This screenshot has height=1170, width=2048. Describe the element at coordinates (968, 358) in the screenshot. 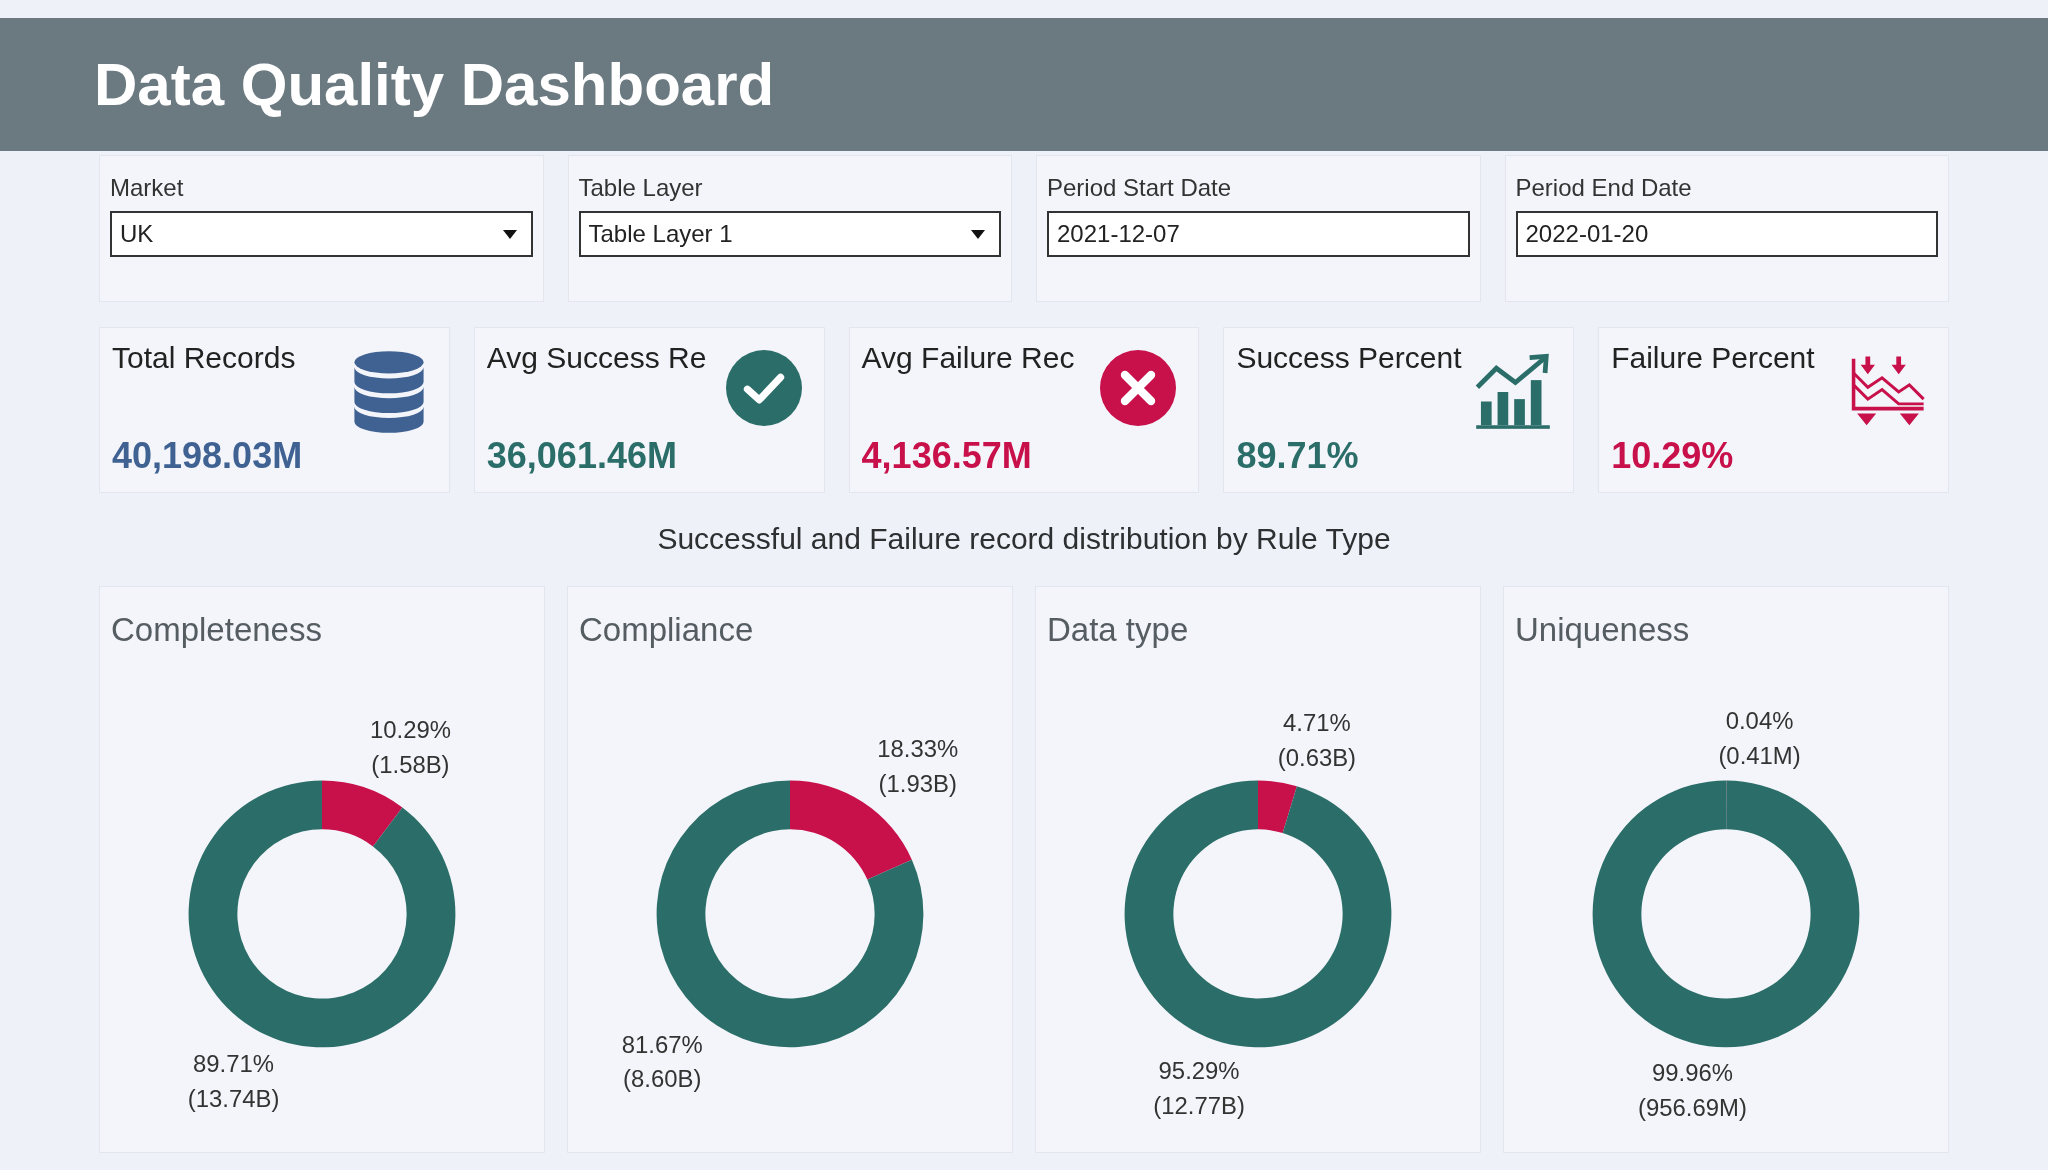

I see `kpi-title: Avg Failure Rec` at that location.